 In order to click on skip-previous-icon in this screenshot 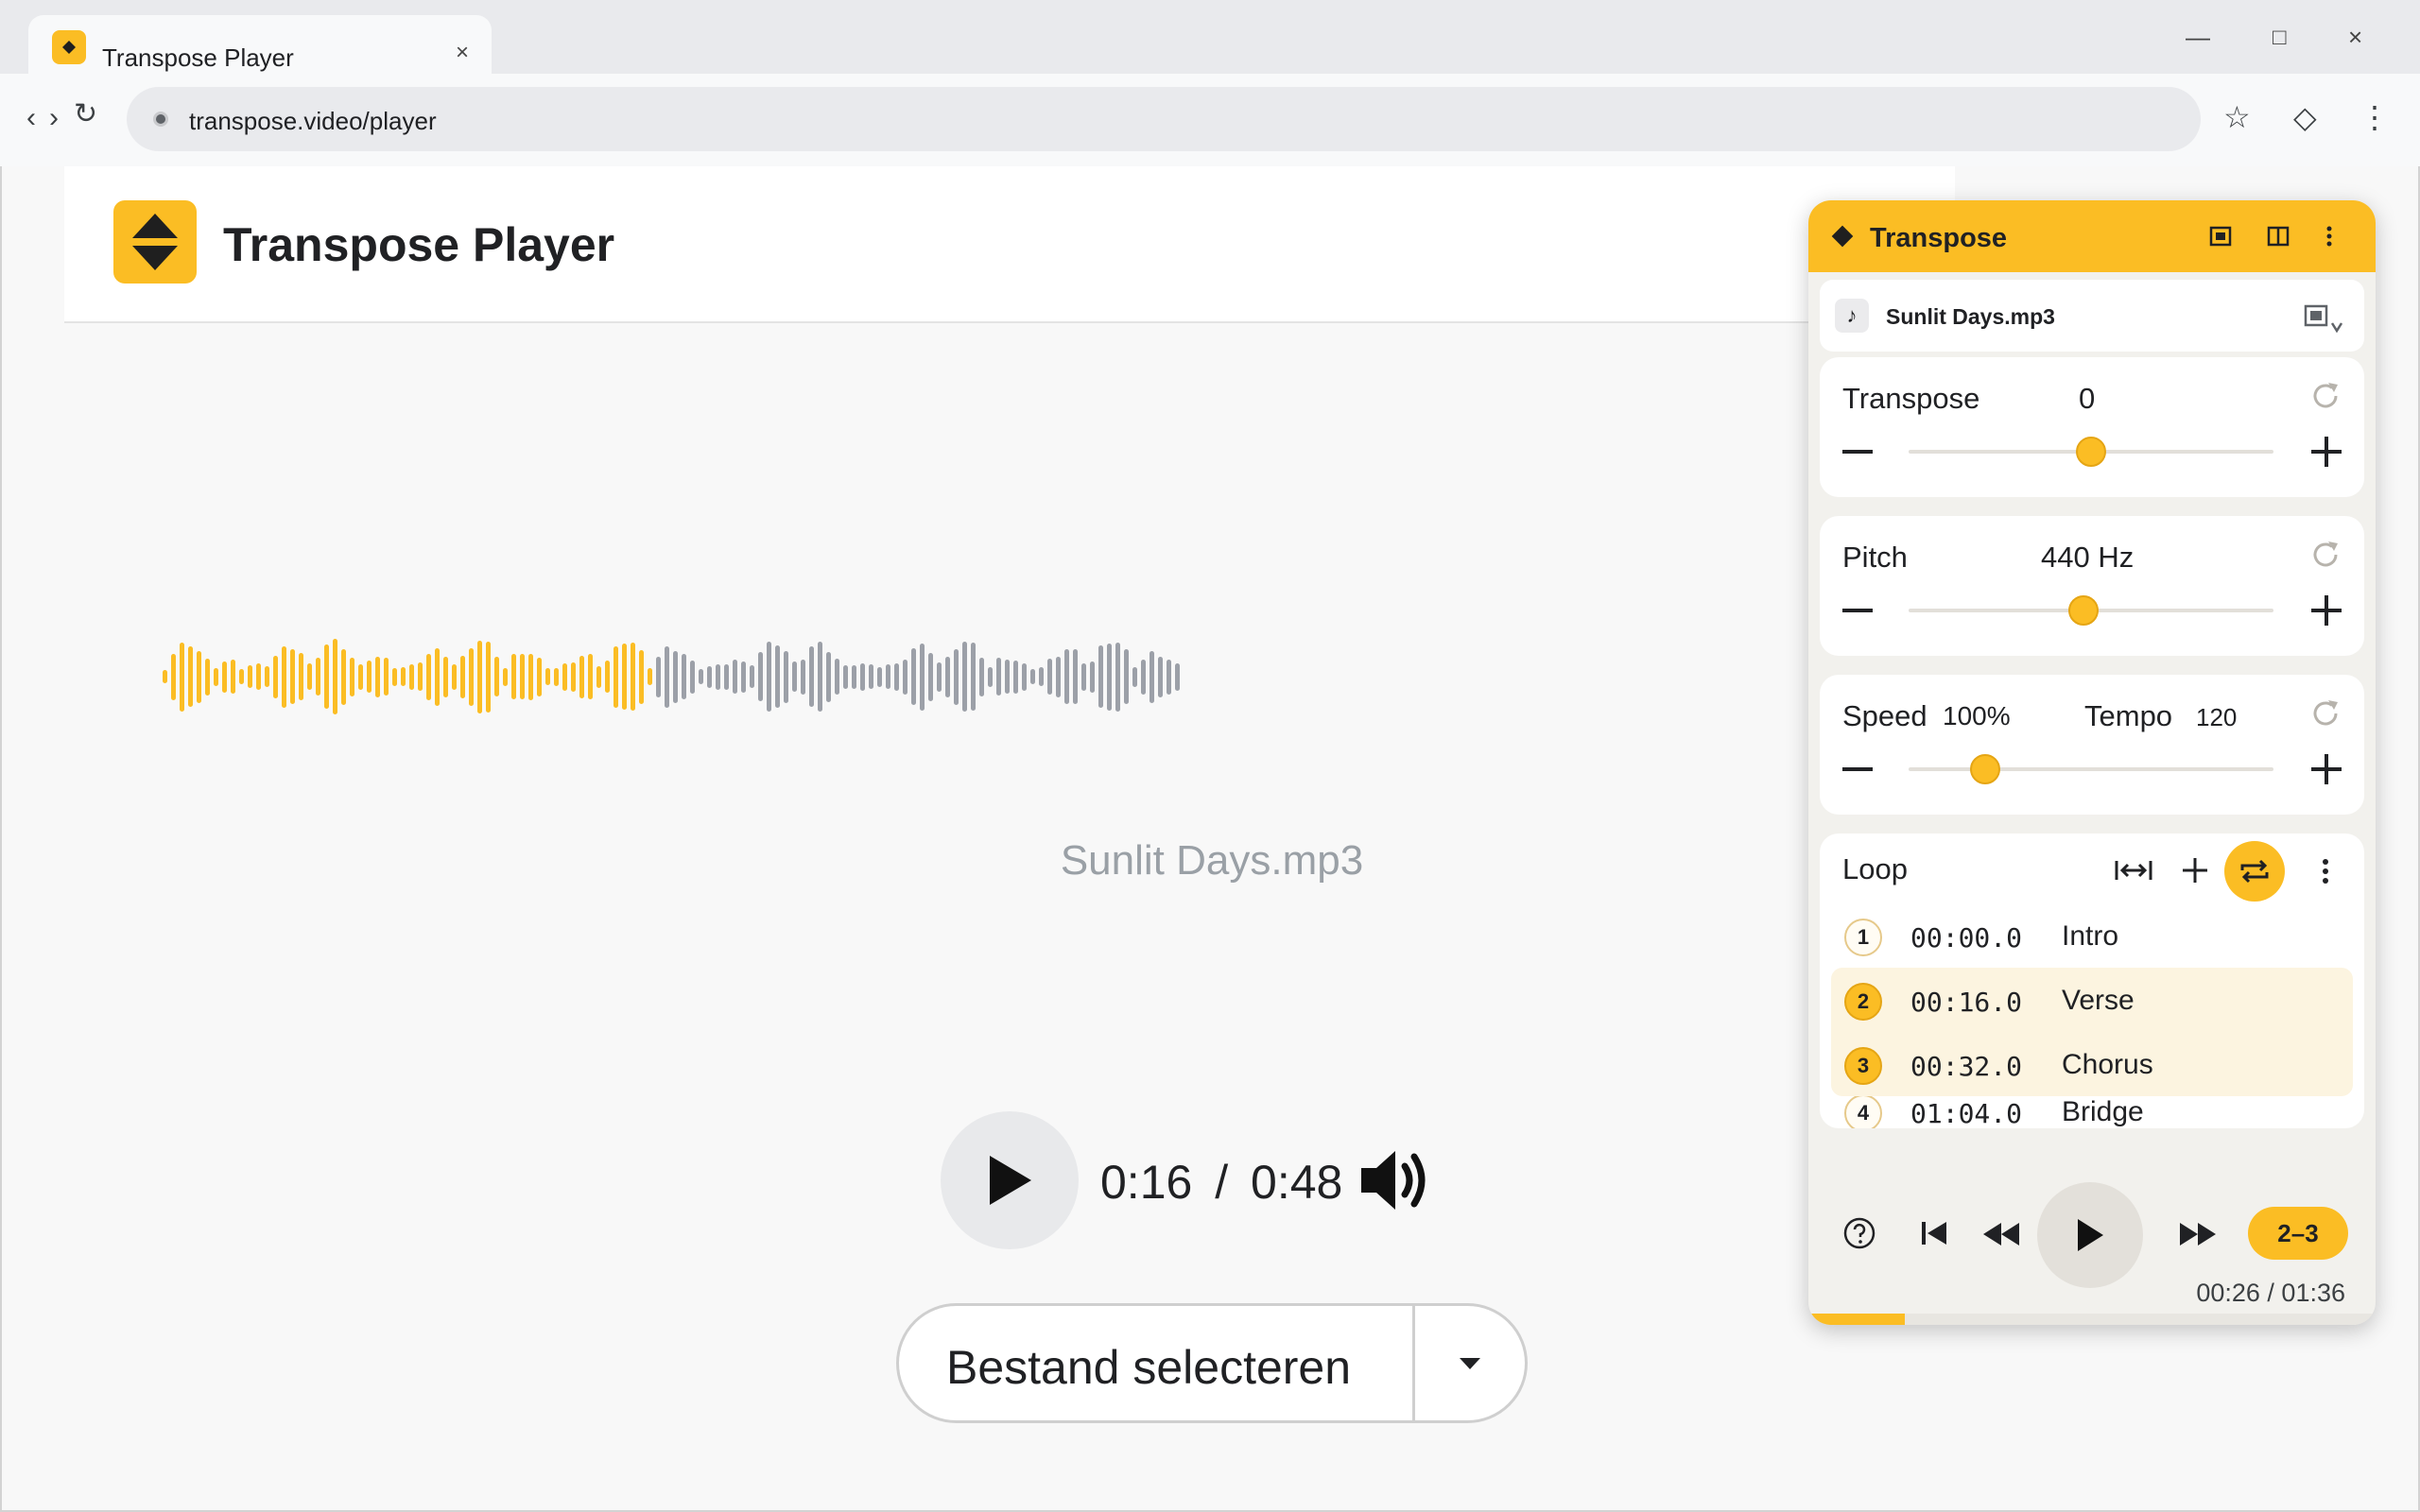, I will do `click(1934, 1235)`.